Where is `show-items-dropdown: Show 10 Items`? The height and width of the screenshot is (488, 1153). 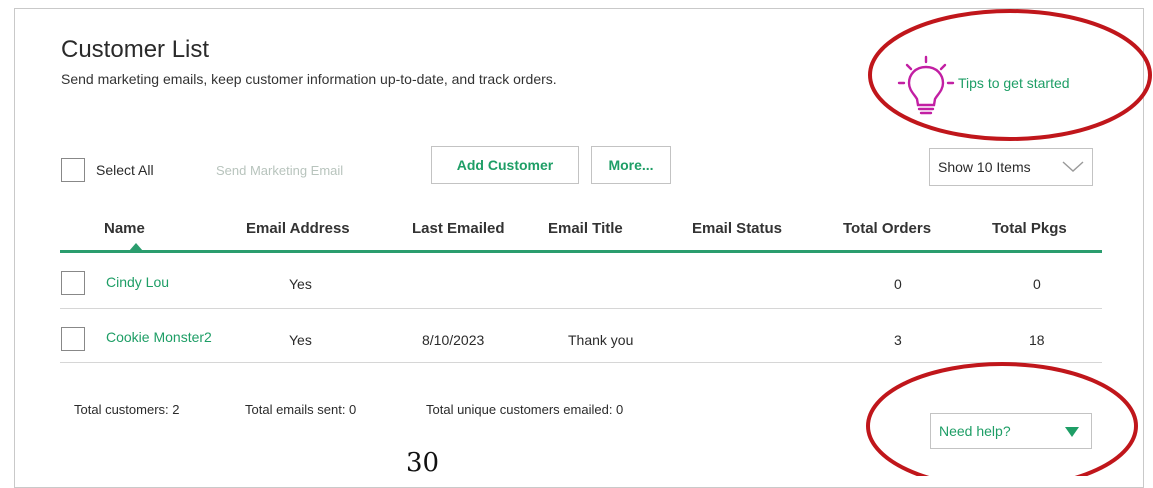
show-items-dropdown: Show 10 Items is located at coordinates (1011, 167).